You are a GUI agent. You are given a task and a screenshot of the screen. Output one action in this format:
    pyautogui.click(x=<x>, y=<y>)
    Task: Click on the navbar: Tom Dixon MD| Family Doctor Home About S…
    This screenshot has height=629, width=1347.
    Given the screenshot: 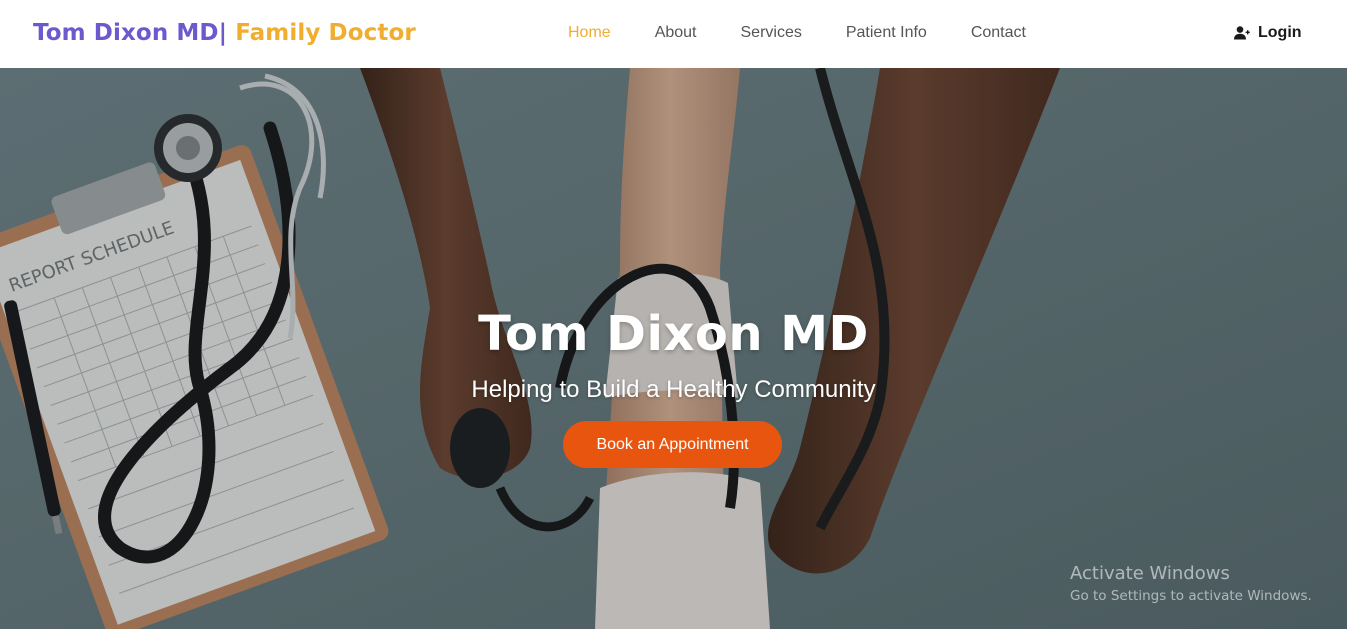 What is the action you would take?
    pyautogui.click(x=673, y=34)
    